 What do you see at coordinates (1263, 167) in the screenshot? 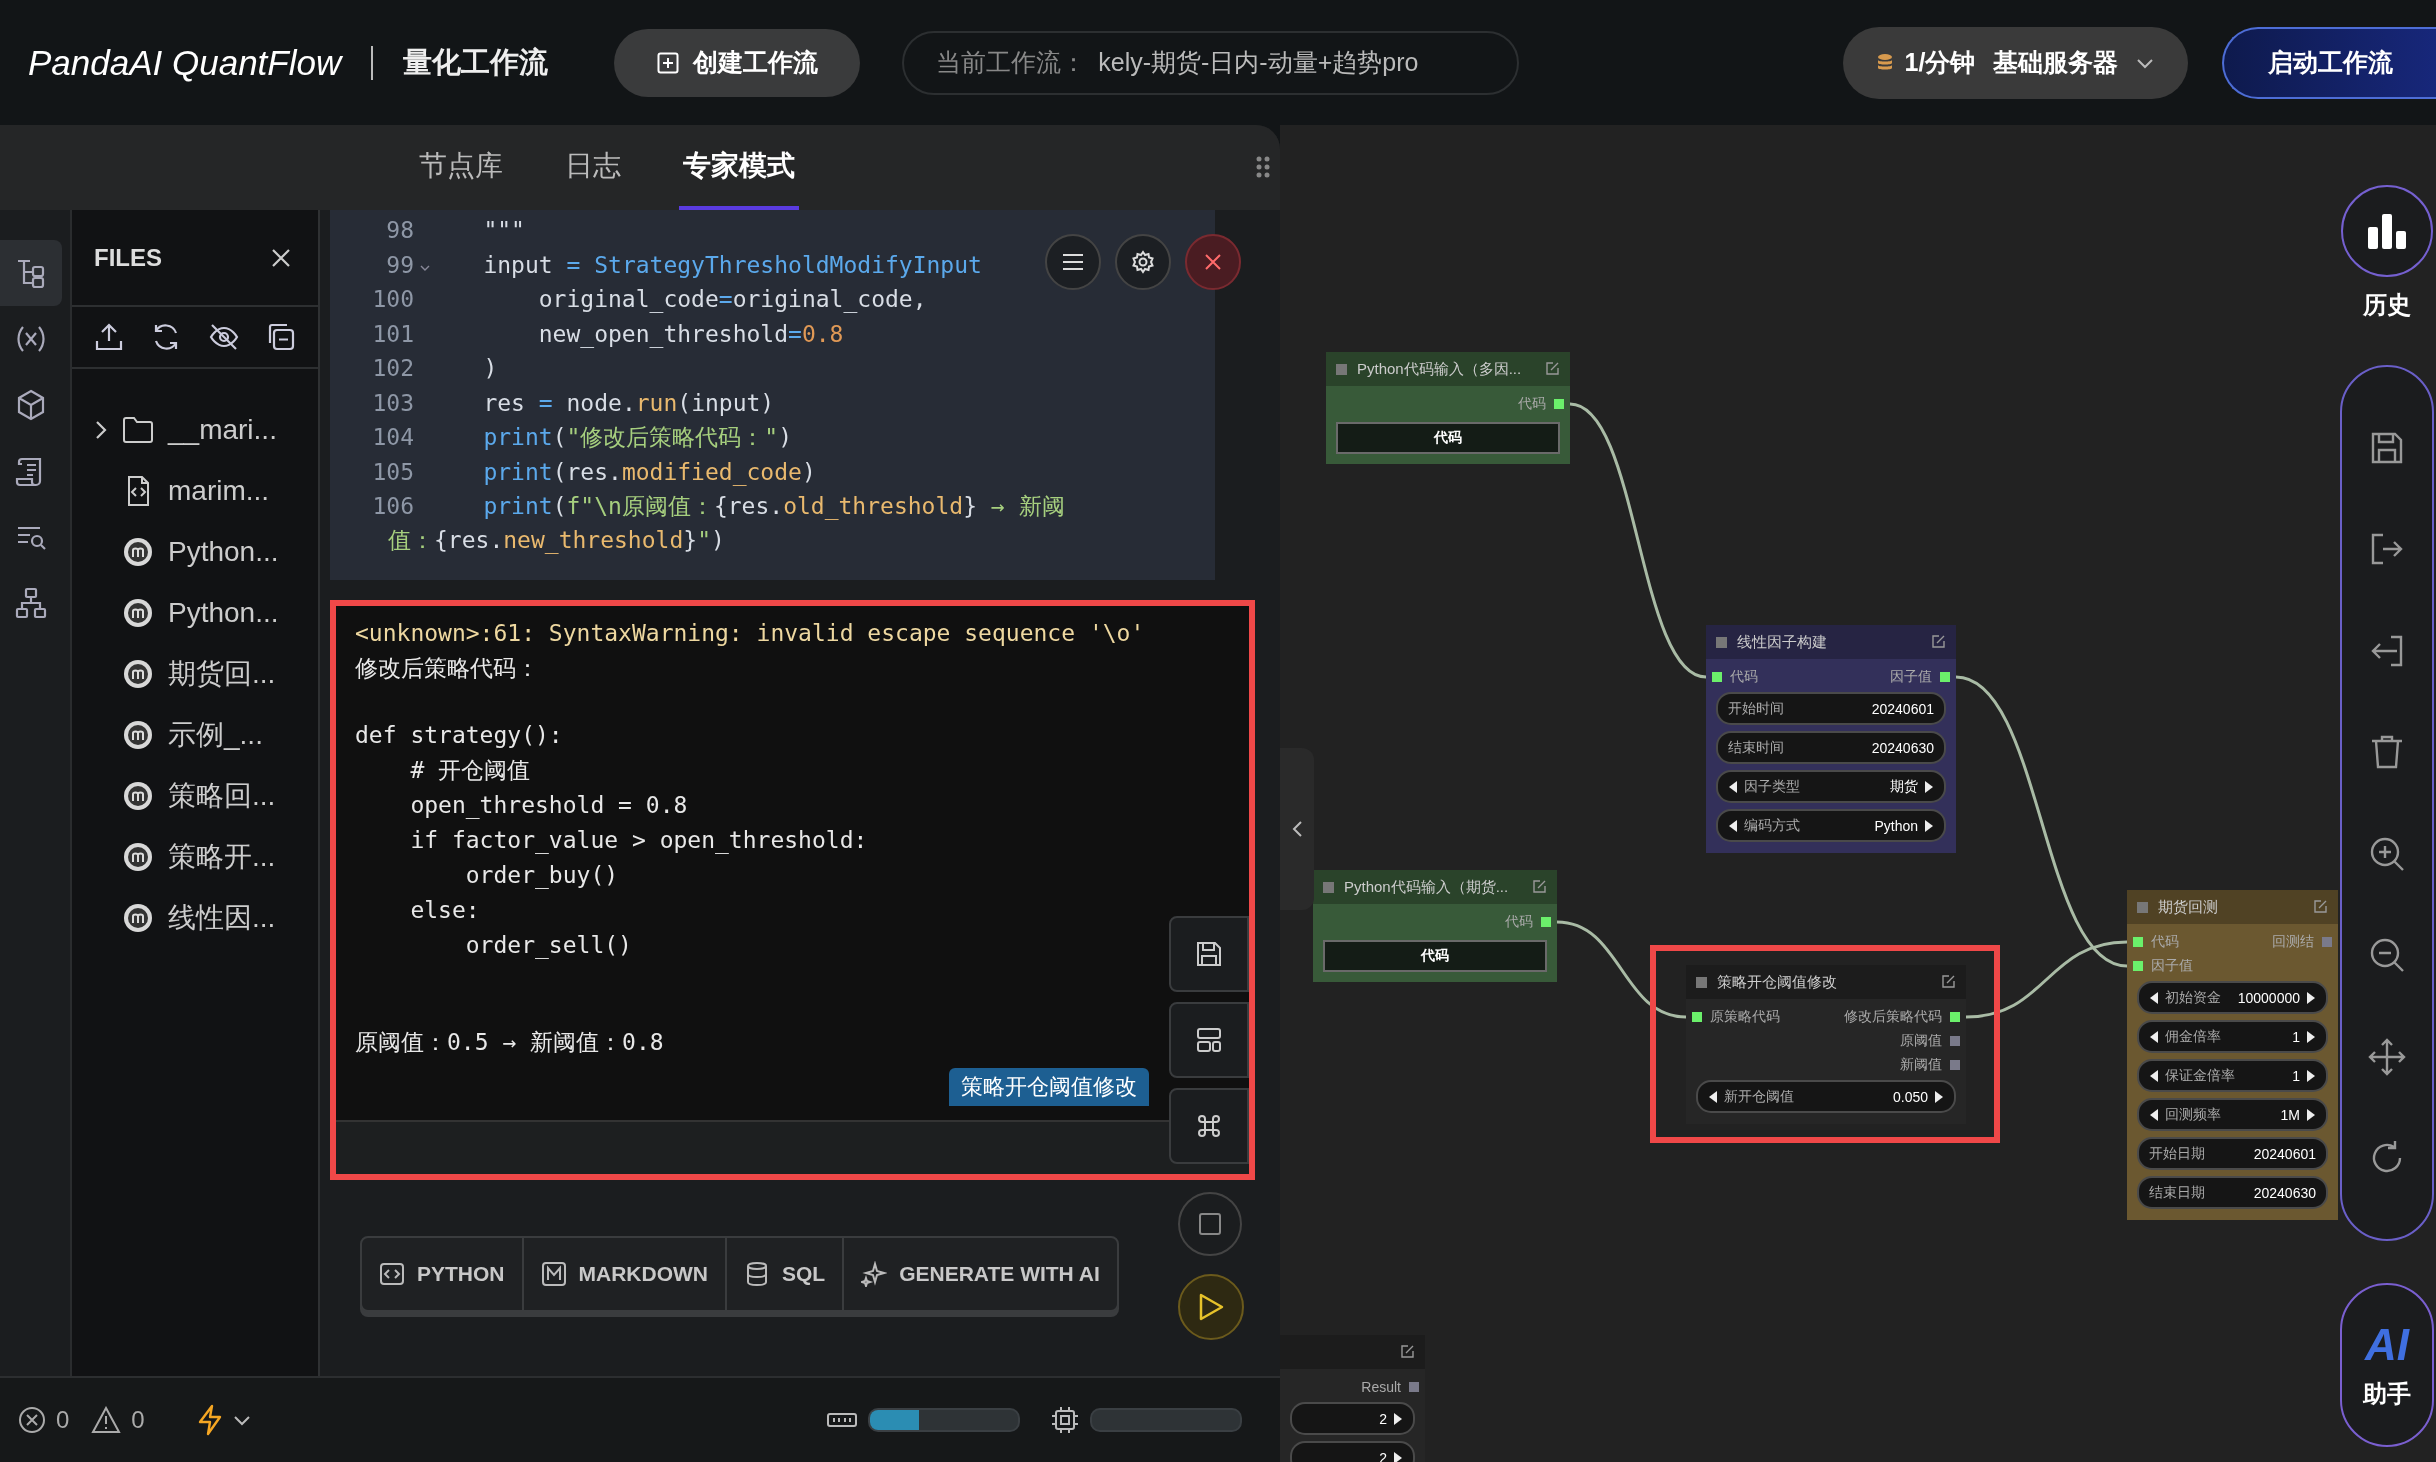
I see `drag-handle-icon` at bounding box center [1263, 167].